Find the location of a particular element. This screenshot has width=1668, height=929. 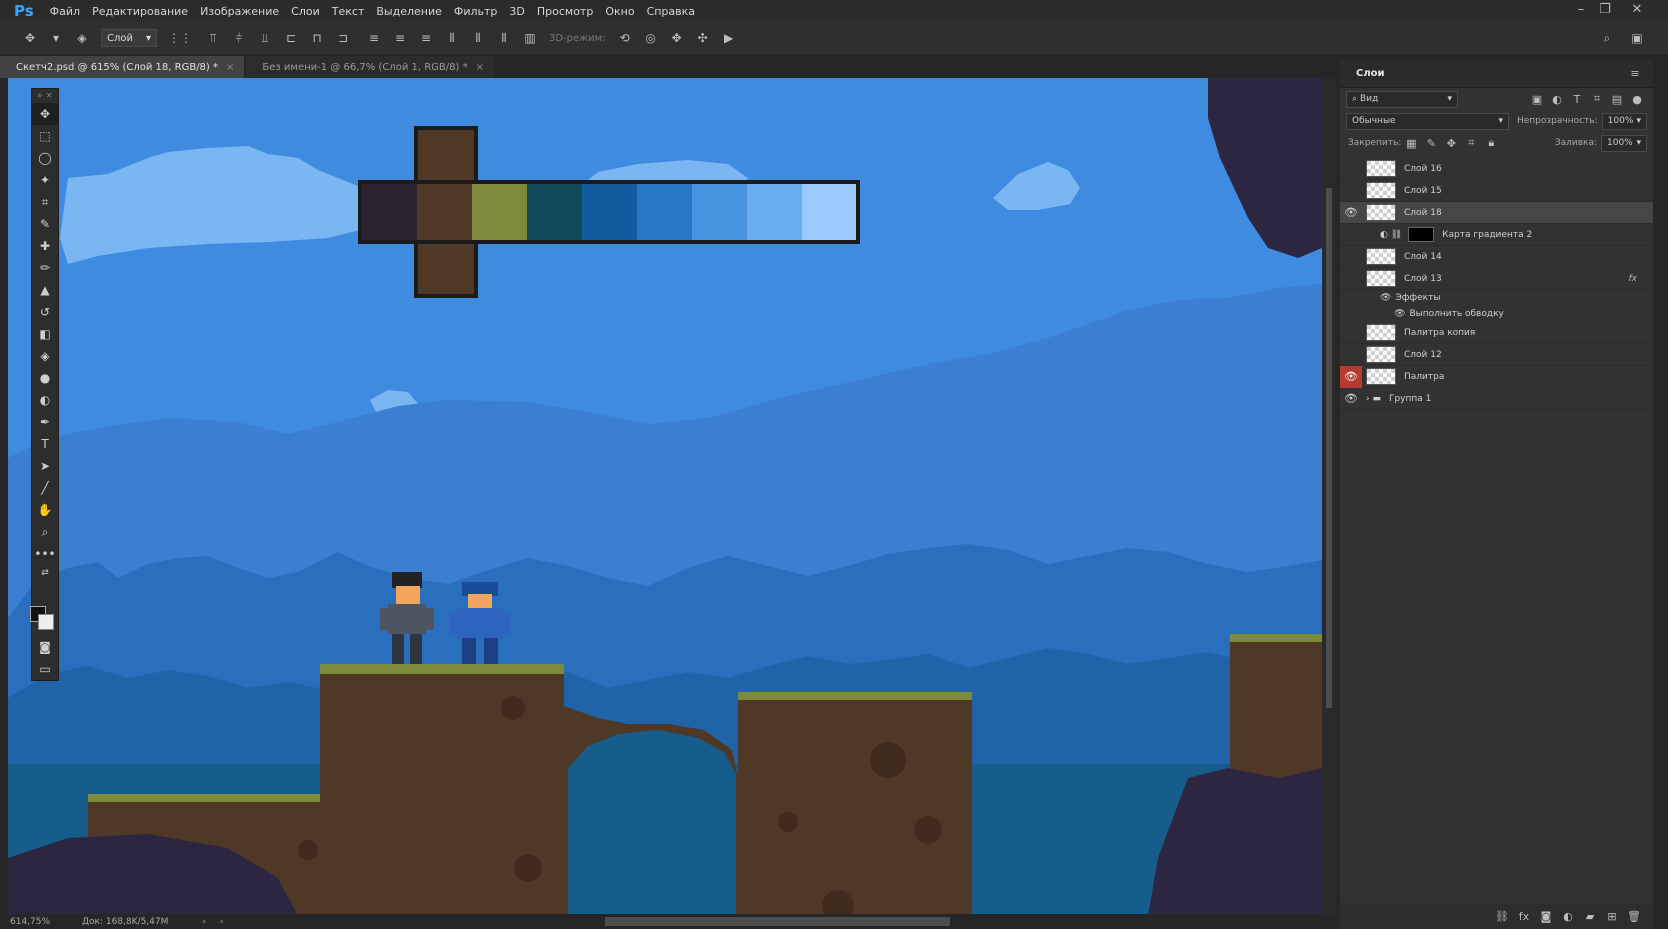

close-window-button: ✕ is located at coordinates (1637, 9).